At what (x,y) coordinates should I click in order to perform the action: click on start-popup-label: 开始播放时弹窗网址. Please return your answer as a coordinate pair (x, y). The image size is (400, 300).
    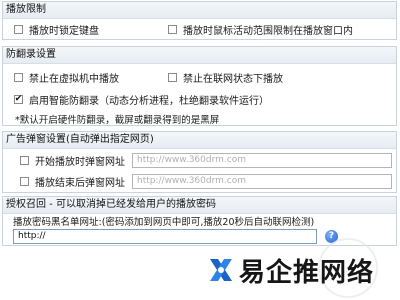
    Looking at the image, I should click on (80, 162).